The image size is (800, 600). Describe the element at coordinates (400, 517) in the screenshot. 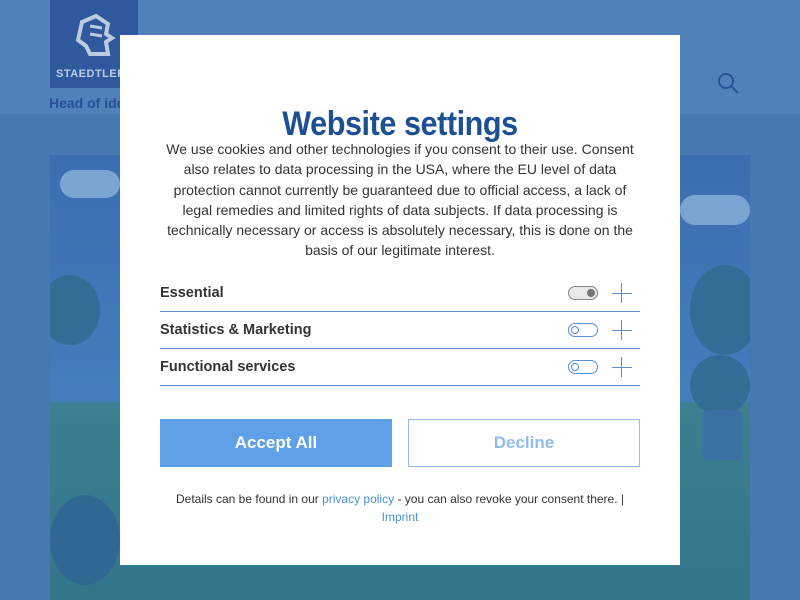

I see `imprint-link: Imprint` at that location.